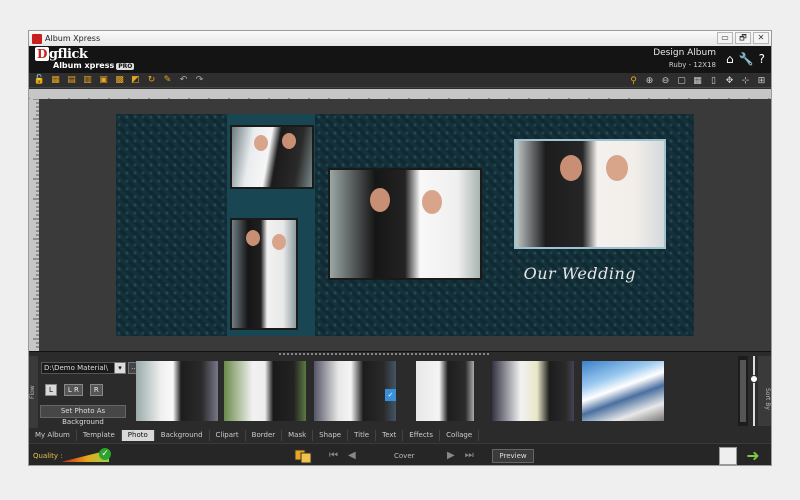 The height and width of the screenshot is (500, 800). What do you see at coordinates (227, 435) in the screenshot?
I see `tab-clipart: Clipart` at bounding box center [227, 435].